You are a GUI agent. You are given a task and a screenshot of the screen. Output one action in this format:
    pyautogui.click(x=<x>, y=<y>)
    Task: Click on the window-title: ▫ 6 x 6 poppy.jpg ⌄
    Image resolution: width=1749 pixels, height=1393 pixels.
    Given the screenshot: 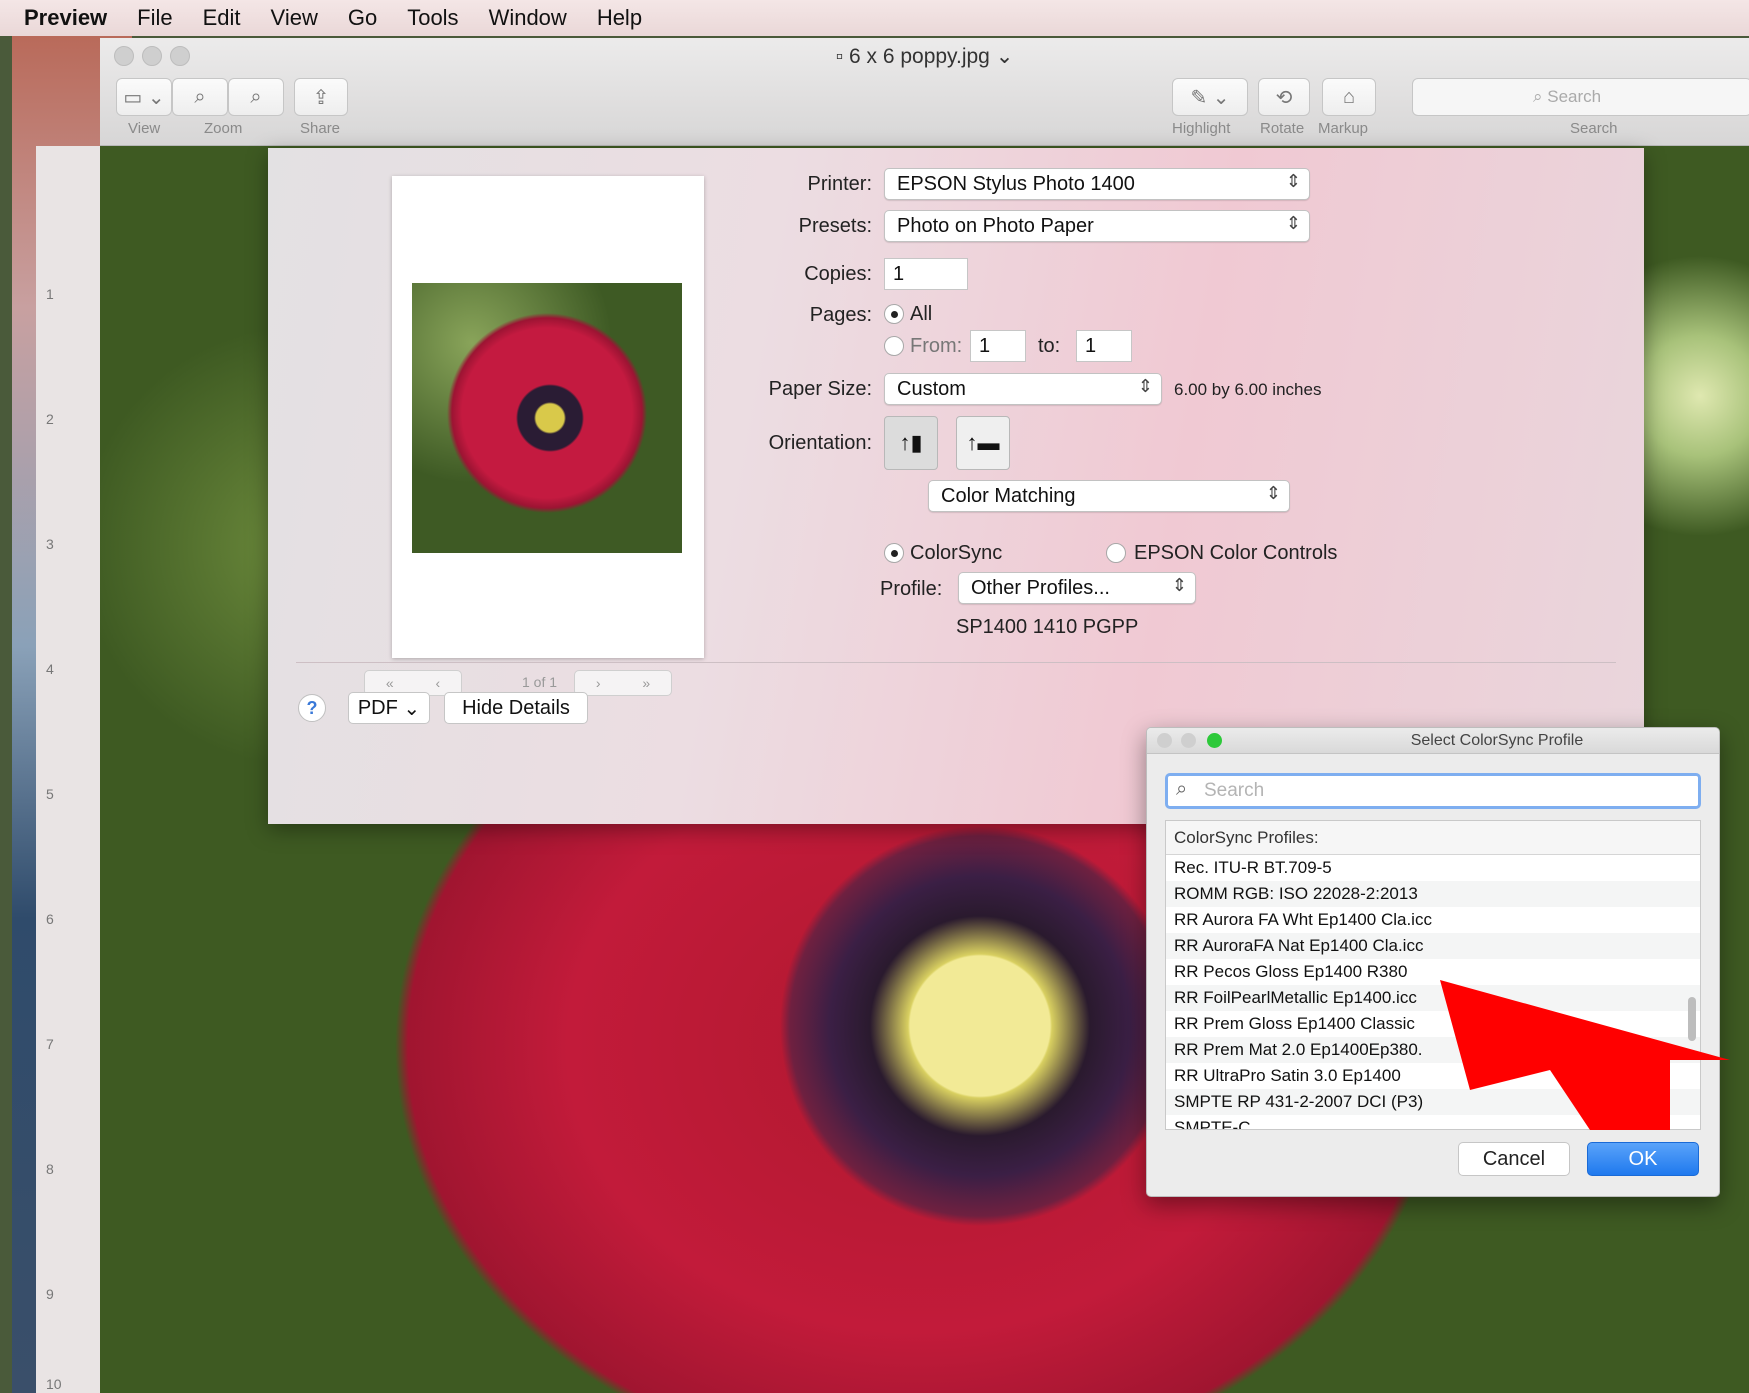 What is the action you would take?
    pyautogui.click(x=924, y=56)
    